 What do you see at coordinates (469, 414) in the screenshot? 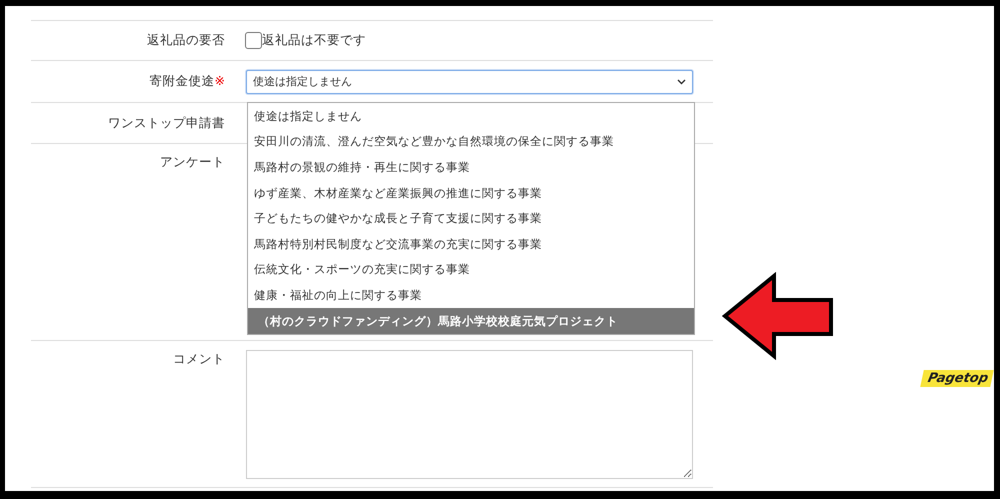
I see `comment-field` at bounding box center [469, 414].